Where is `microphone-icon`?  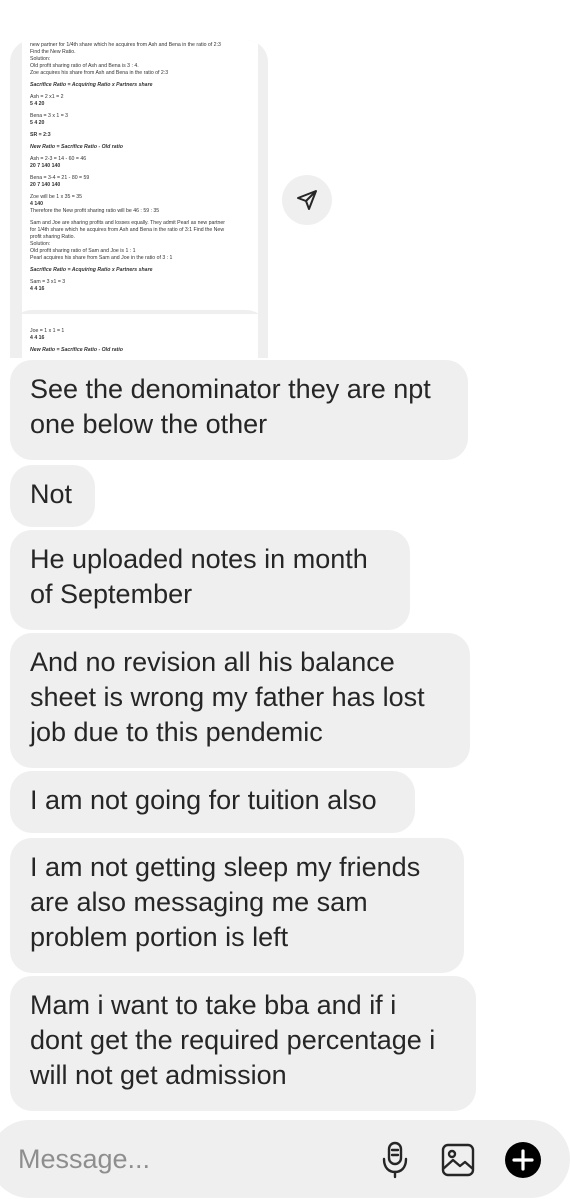
microphone-icon is located at coordinates (395, 1160).